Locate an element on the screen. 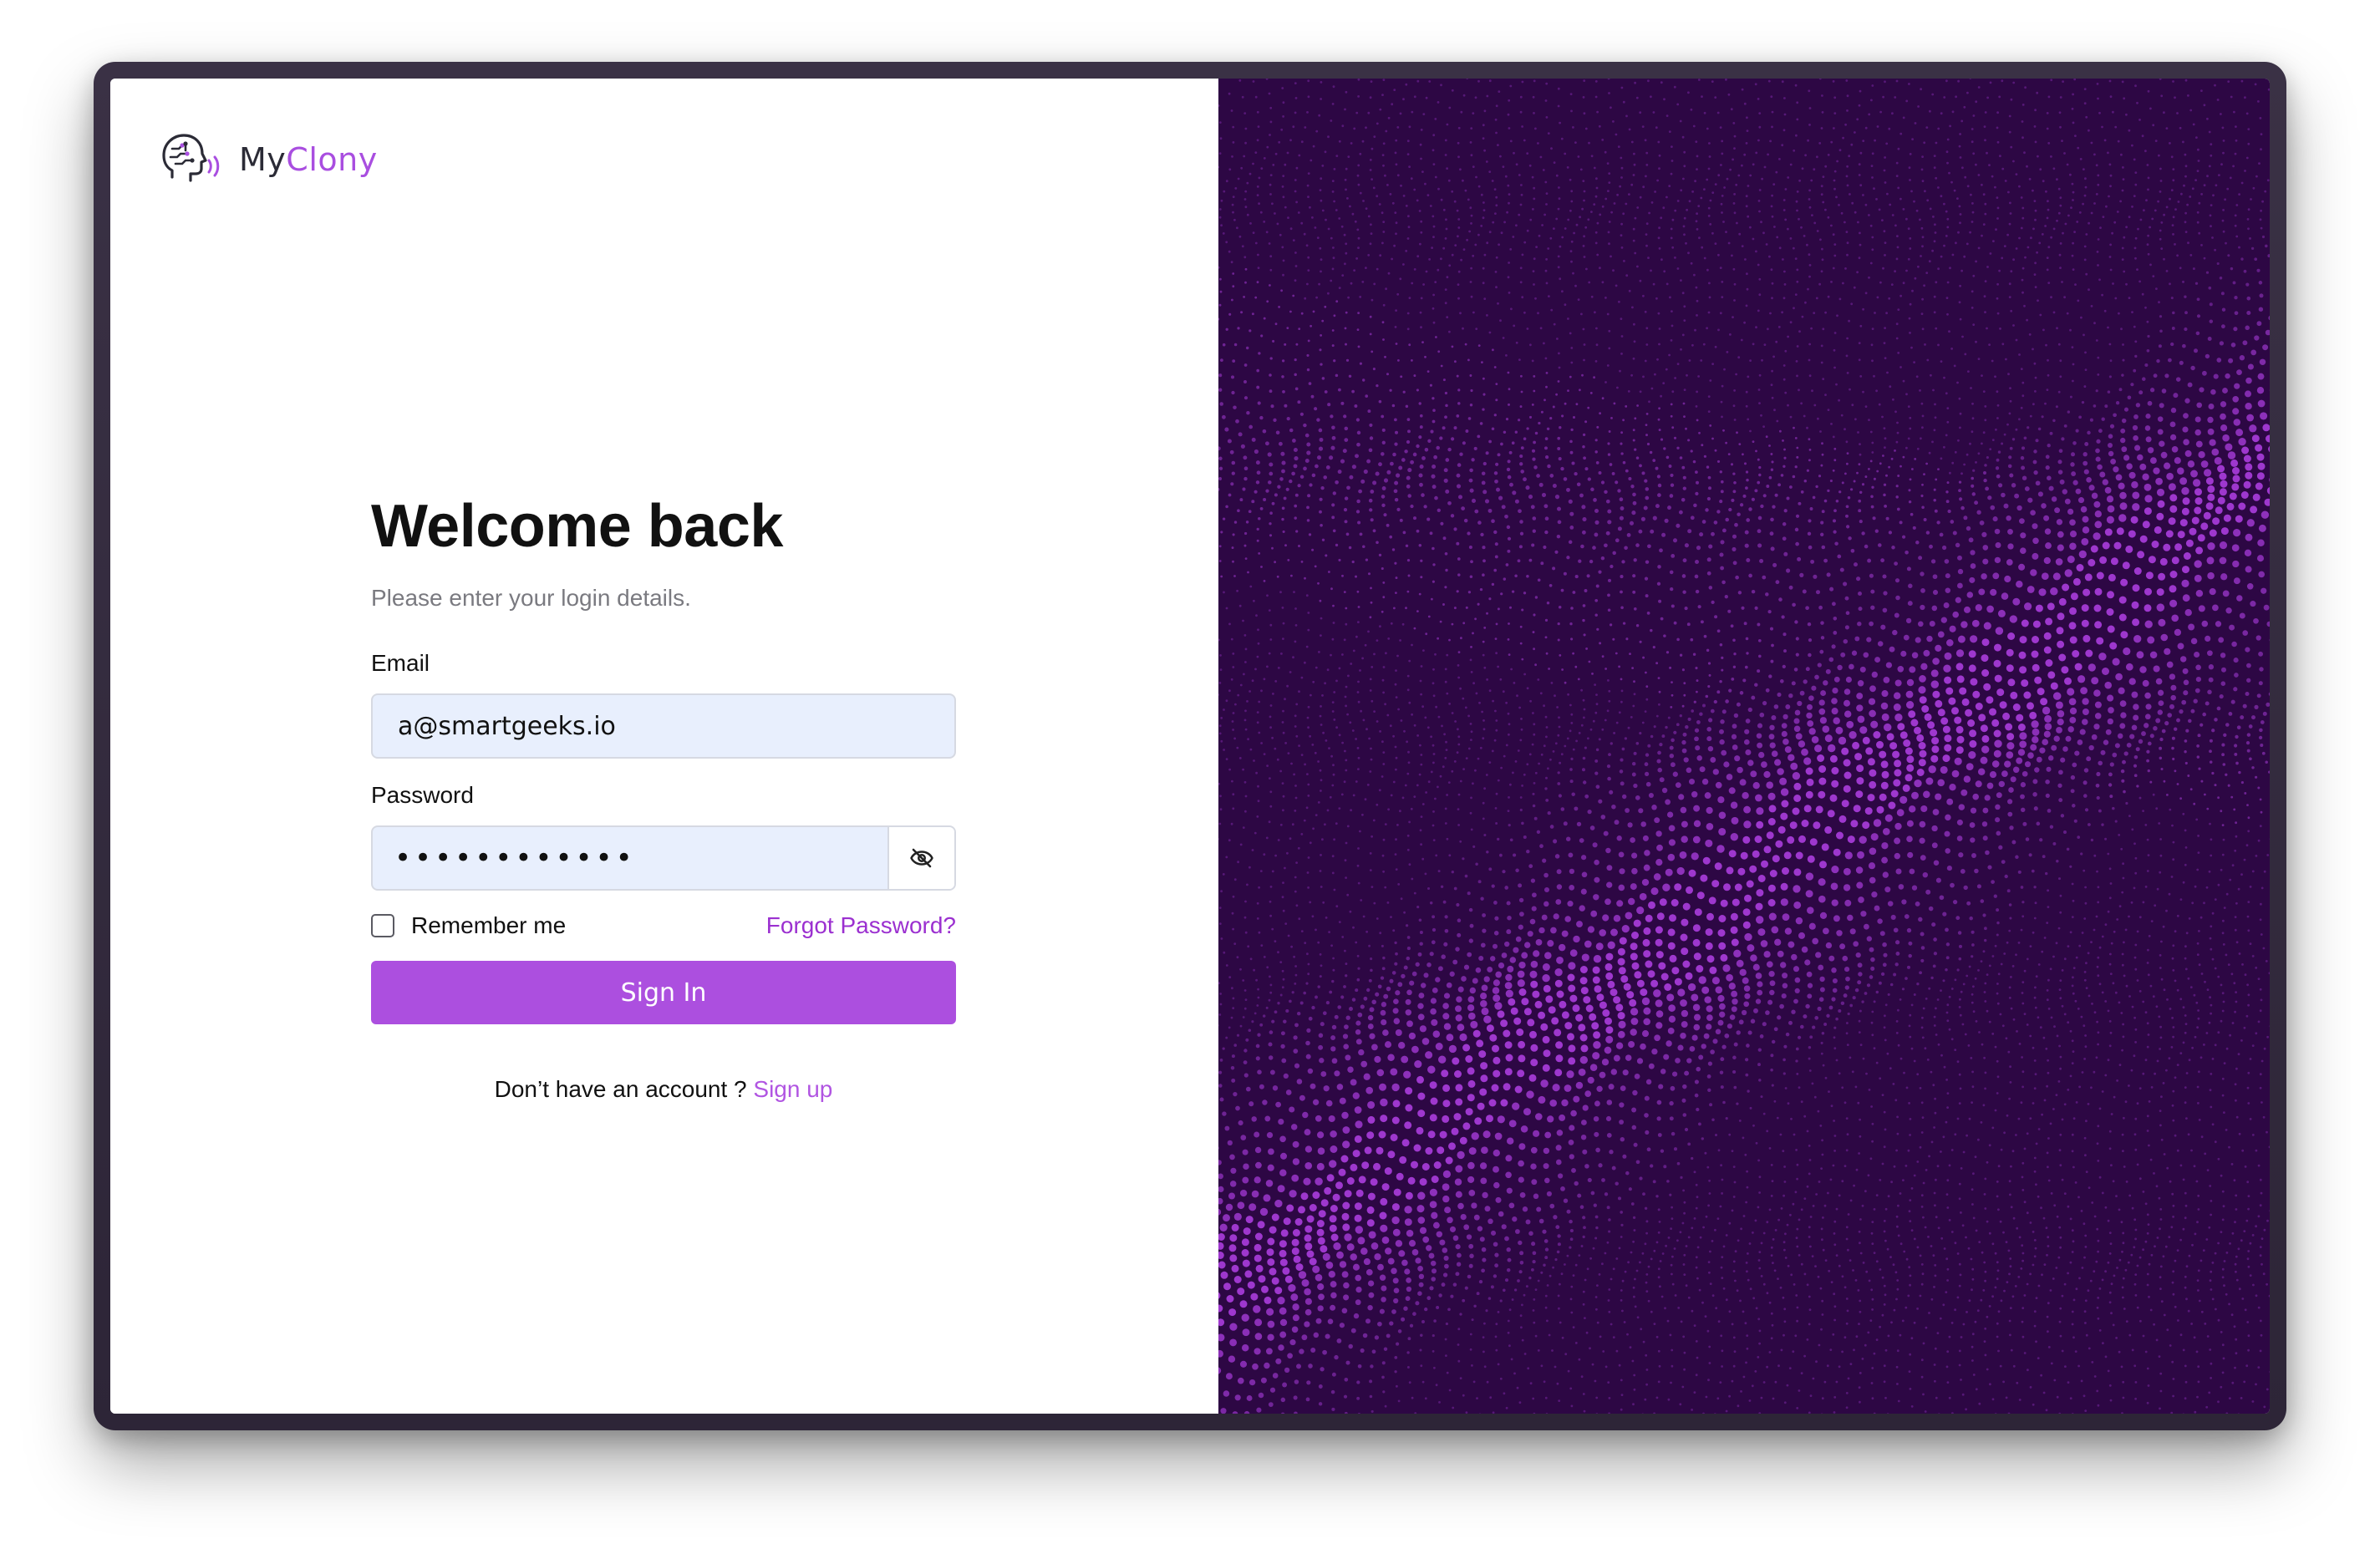 This screenshot has height=1554, width=2380. signup-row: Don’t have an account ? Sign up is located at coordinates (663, 1089).